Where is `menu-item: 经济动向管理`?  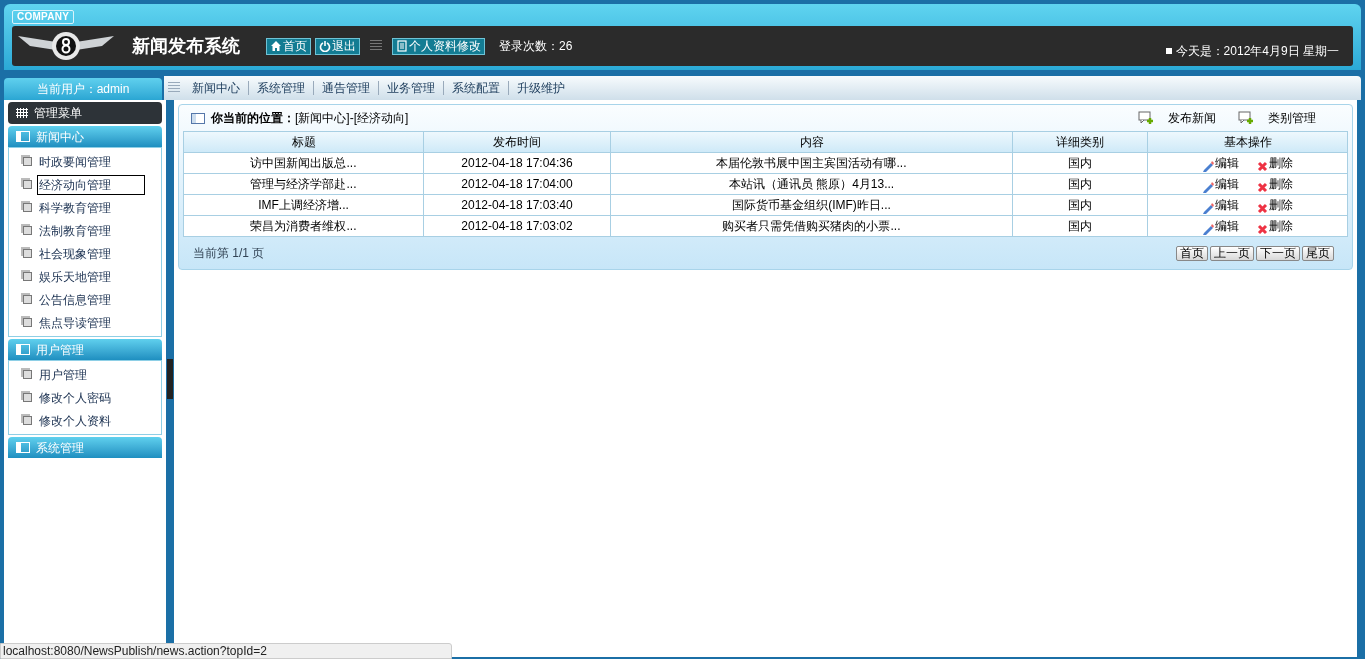
menu-item: 经济动向管理 is located at coordinates (91, 184).